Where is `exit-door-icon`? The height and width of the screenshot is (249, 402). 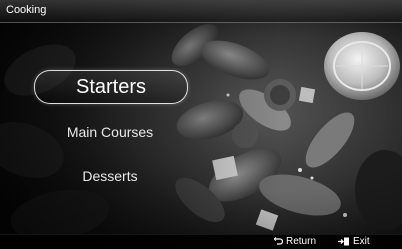 exit-door-icon is located at coordinates (344, 241).